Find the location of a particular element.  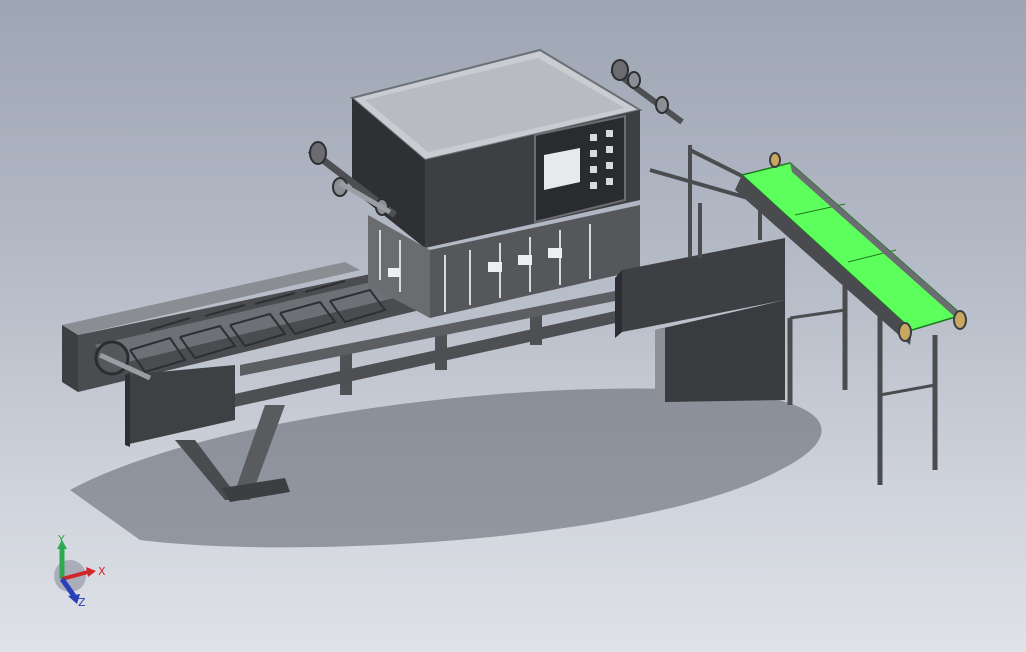

z-axis-label: Z is located at coordinates (82, 602).